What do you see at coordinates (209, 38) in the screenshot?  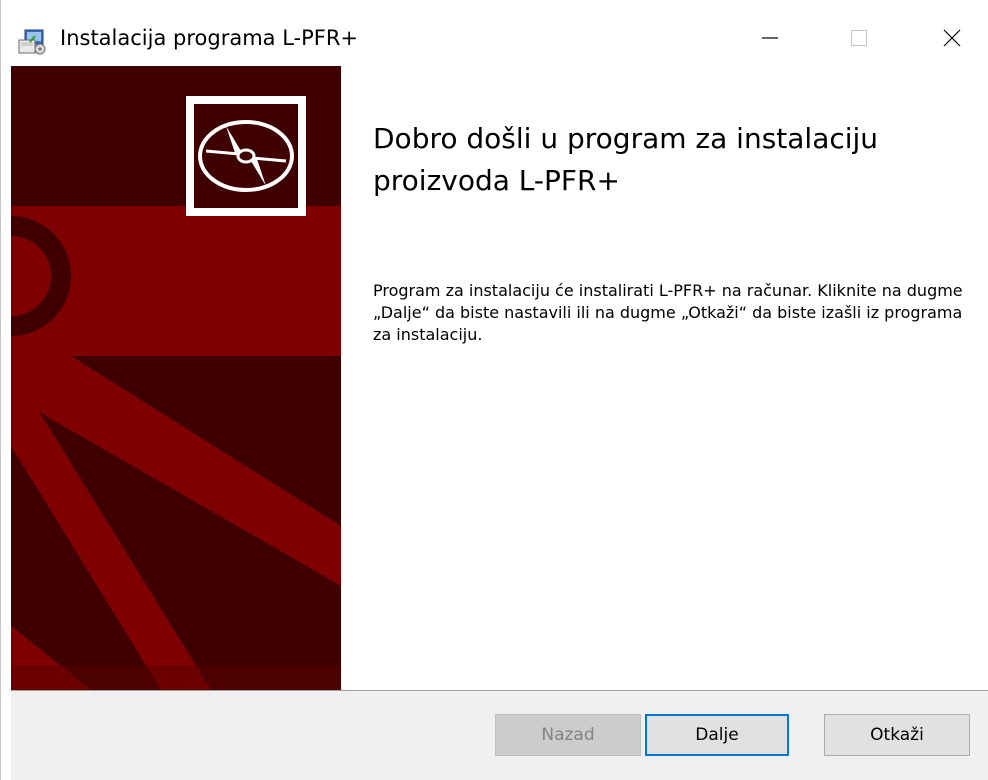 I see `window-title: Instalacija programa L-PFR+` at bounding box center [209, 38].